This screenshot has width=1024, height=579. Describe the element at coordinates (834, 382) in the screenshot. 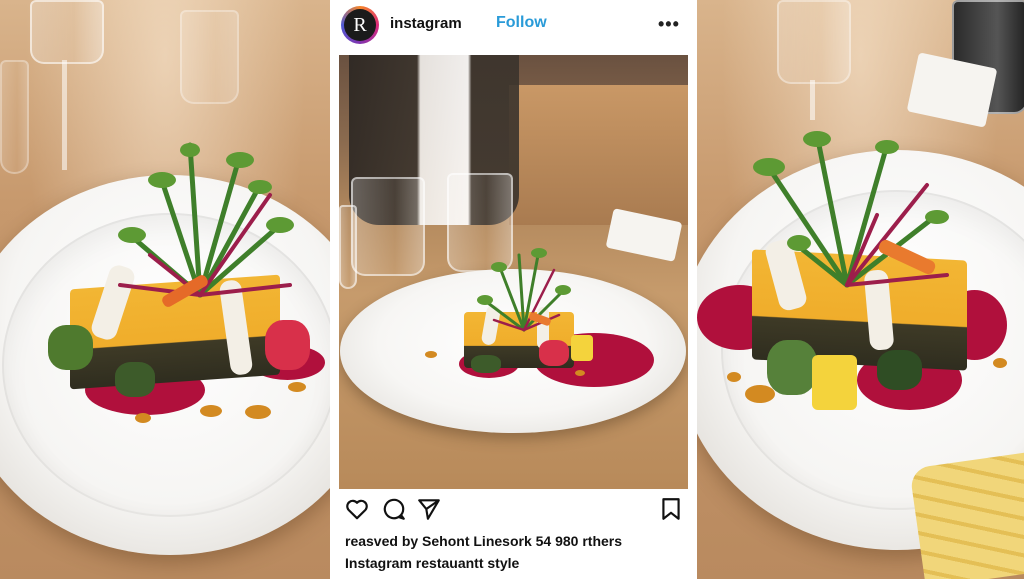

I see `squash-cube` at that location.